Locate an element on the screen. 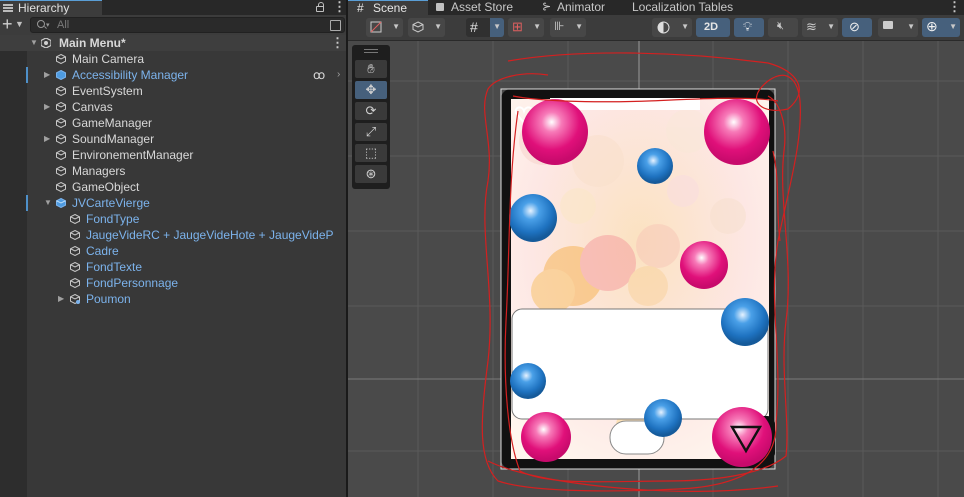 The height and width of the screenshot is (497, 964). search-icon is located at coordinates (41, 24).